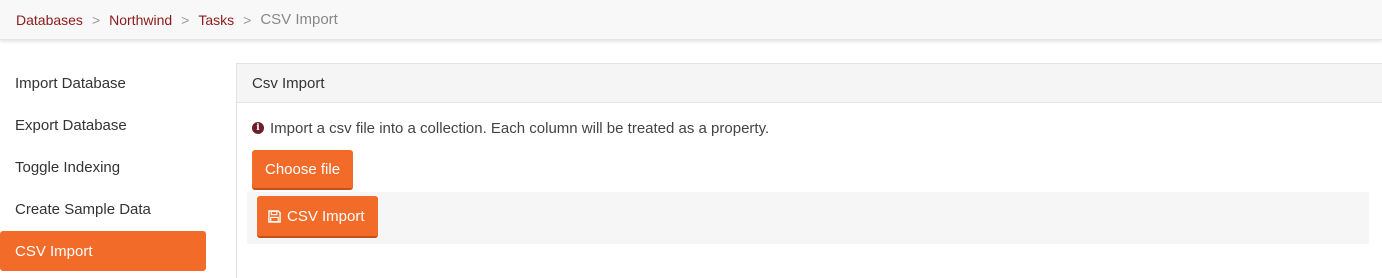  What do you see at coordinates (216, 20) in the screenshot?
I see `breadcrumb-tasks: Tasks` at bounding box center [216, 20].